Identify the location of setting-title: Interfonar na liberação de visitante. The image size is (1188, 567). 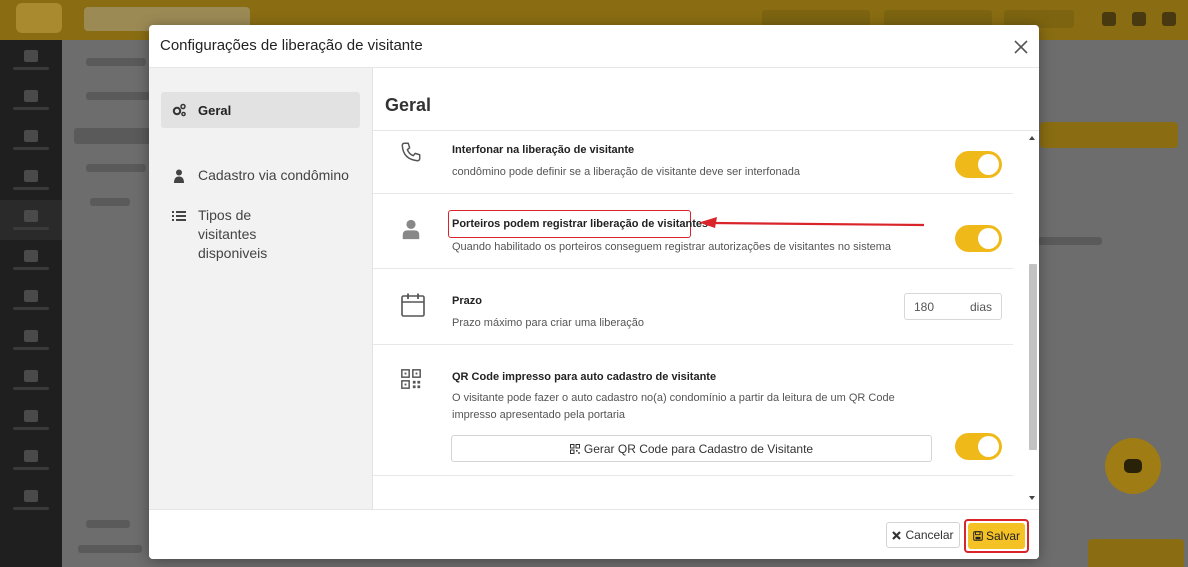
(543, 150).